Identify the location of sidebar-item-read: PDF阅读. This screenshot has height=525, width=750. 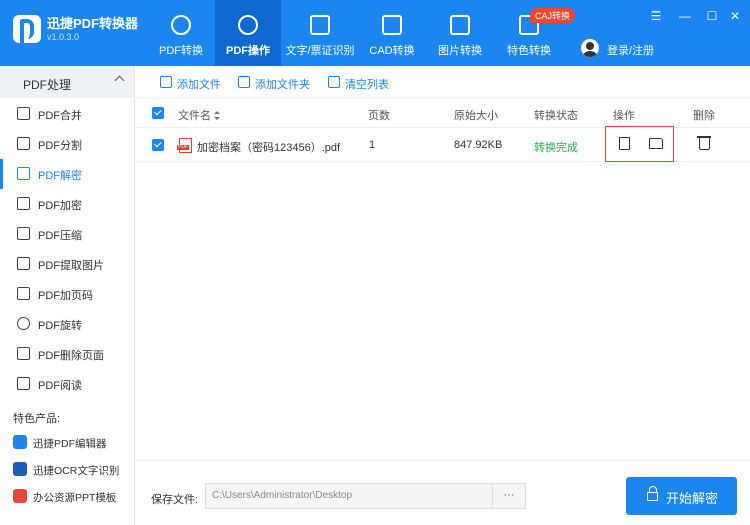
(67, 384).